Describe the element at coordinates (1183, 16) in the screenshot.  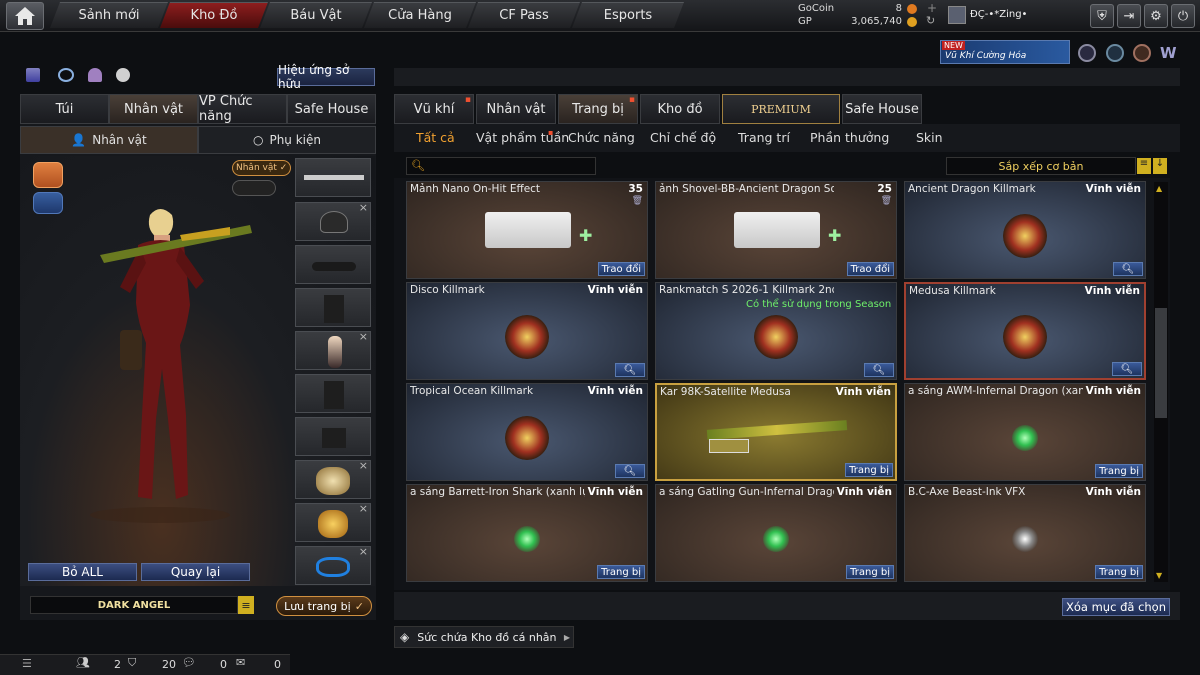
I see `power-icon: ⏻` at that location.